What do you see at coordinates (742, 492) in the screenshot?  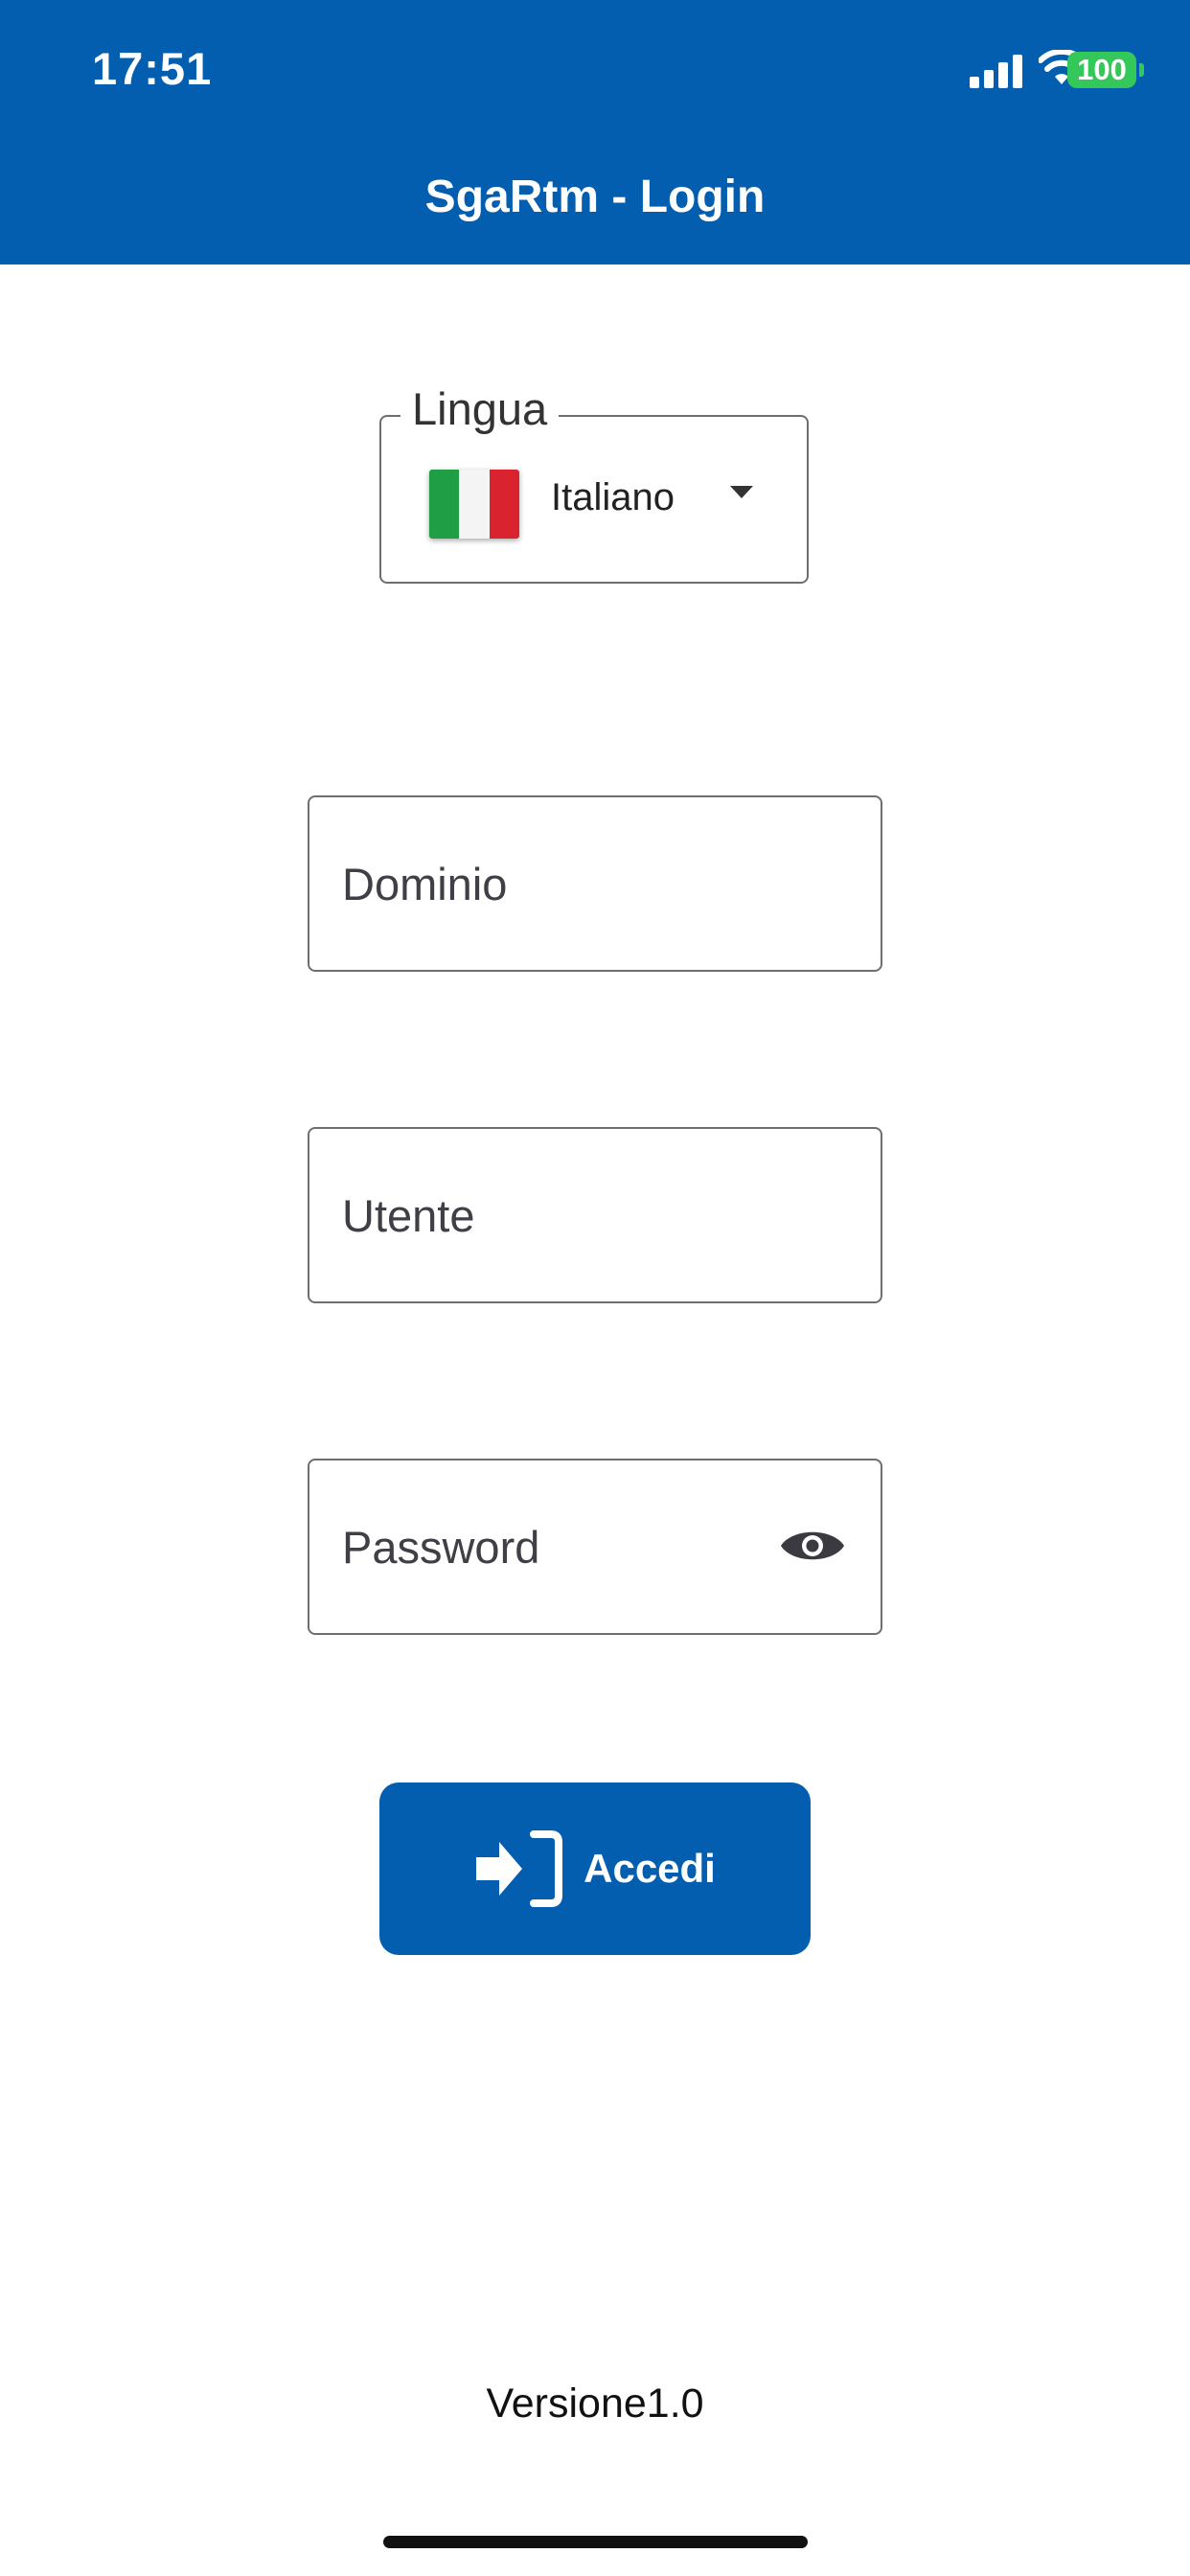 I see `caret-down-icon` at bounding box center [742, 492].